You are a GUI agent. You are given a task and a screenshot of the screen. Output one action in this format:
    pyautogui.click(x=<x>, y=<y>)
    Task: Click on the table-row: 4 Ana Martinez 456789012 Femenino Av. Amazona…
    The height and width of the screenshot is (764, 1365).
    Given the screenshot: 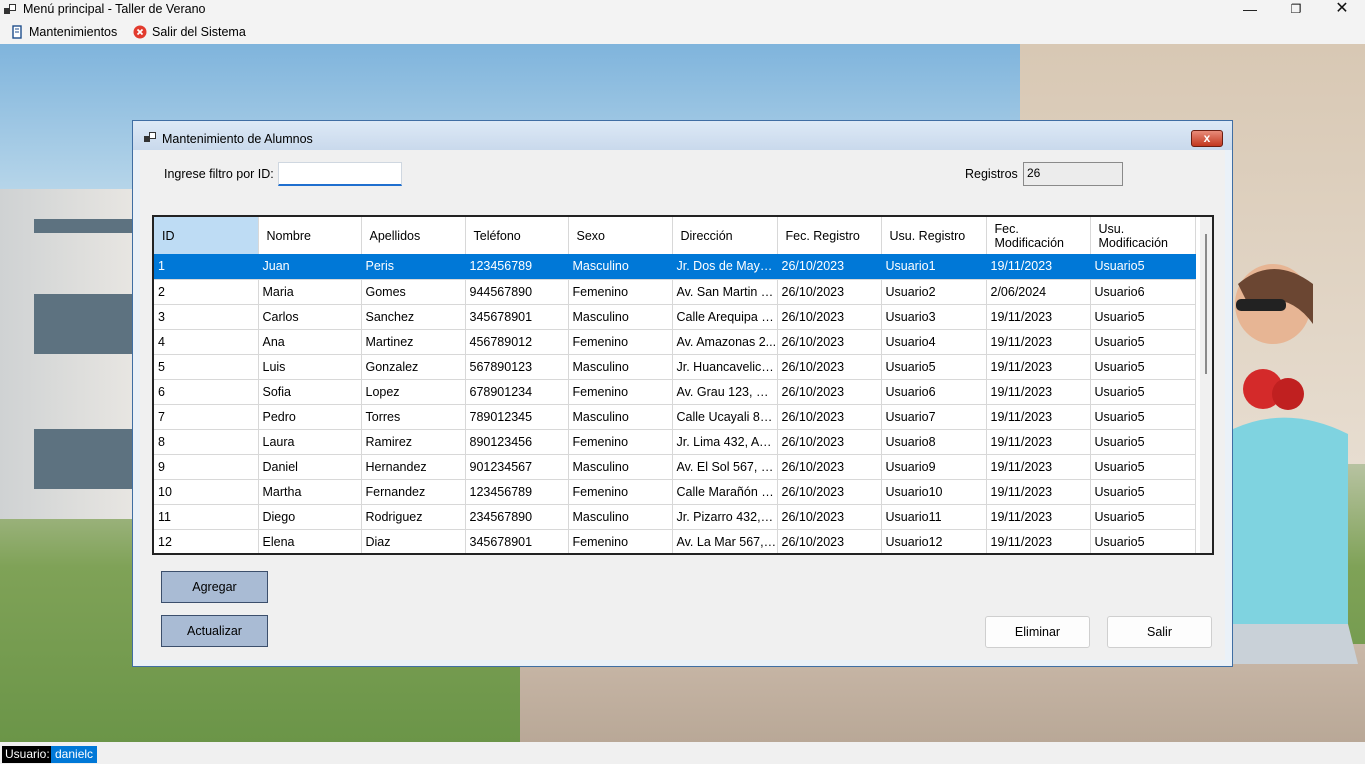 What is the action you would take?
    pyautogui.click(x=675, y=342)
    